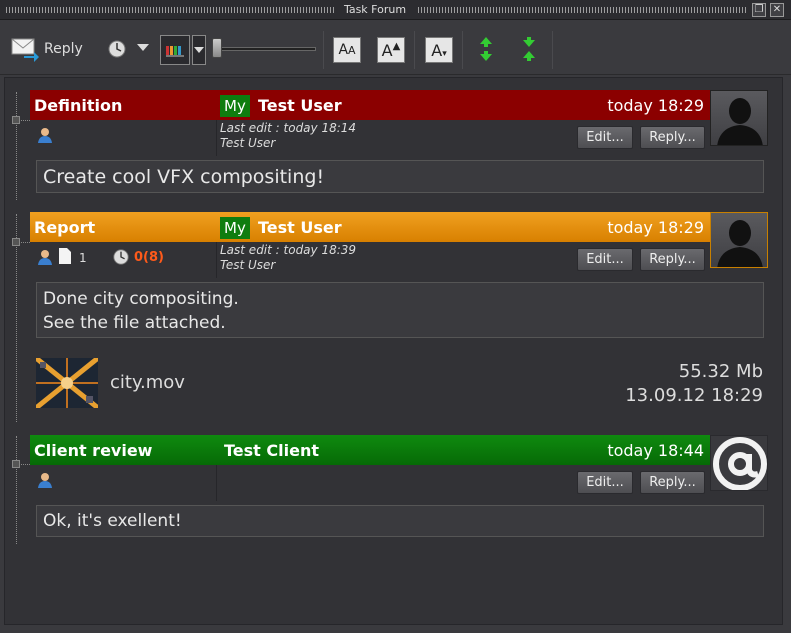  I want to click on post-header: Client review Test Client today 18:44, so click(370, 450).